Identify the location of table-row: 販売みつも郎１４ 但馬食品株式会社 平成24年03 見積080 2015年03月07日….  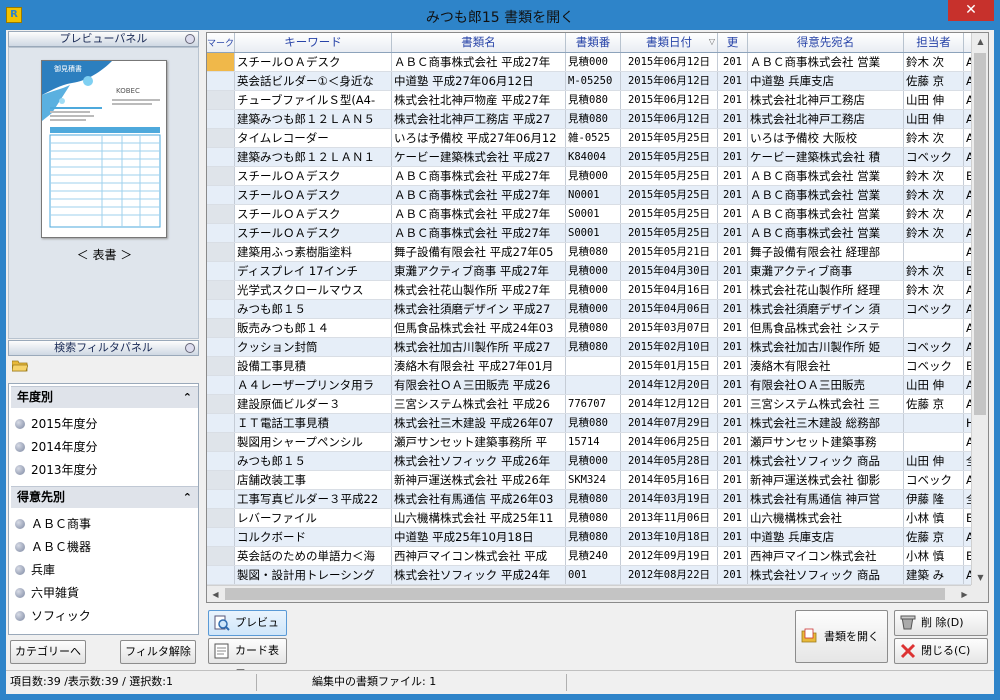
(596, 328).